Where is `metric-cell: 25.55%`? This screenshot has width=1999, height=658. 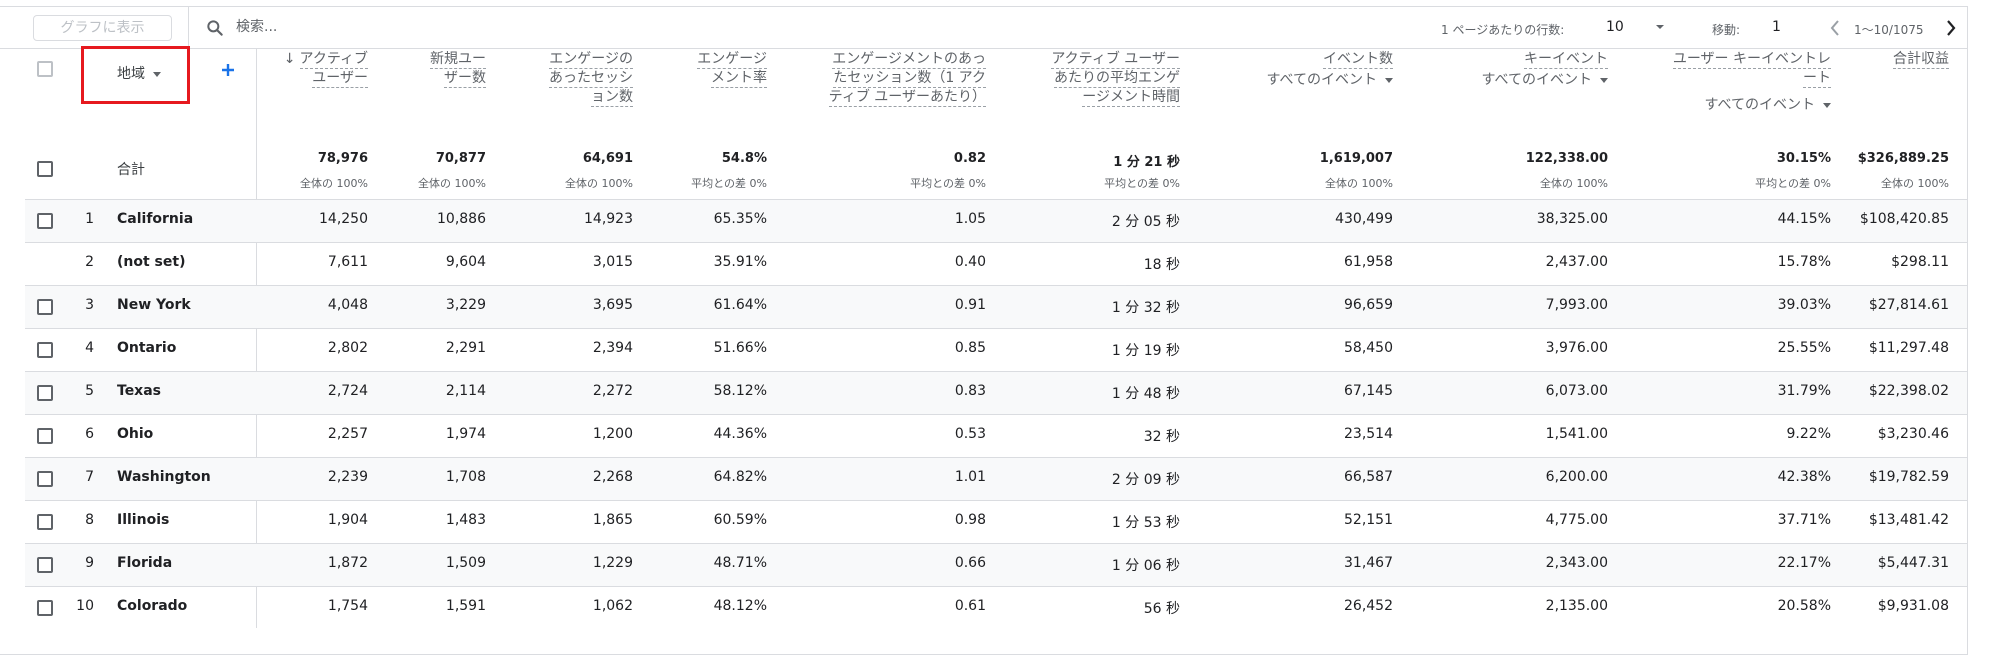 metric-cell: 25.55% is located at coordinates (1804, 348).